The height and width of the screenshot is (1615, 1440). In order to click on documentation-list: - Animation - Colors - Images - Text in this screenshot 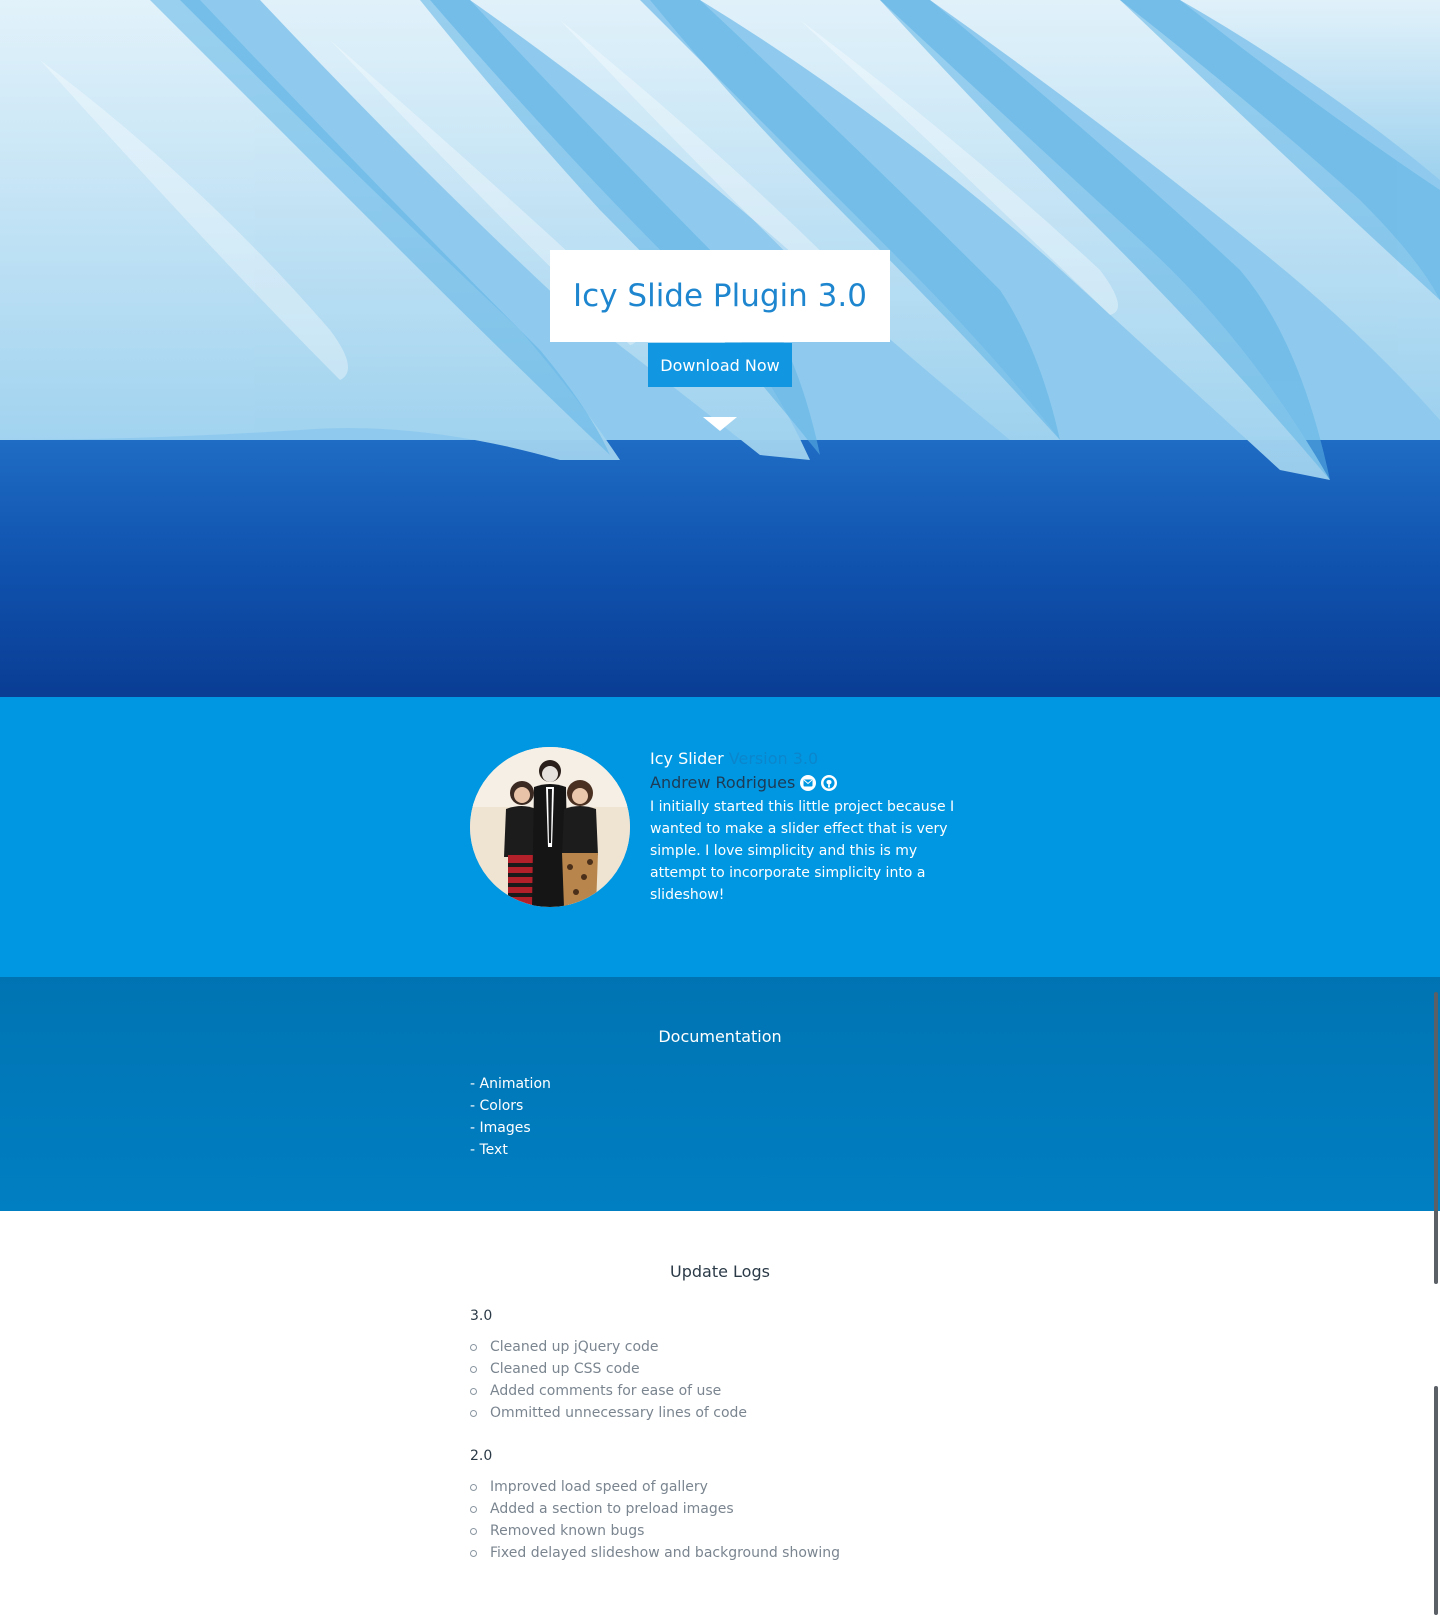, I will do `click(510, 1117)`.